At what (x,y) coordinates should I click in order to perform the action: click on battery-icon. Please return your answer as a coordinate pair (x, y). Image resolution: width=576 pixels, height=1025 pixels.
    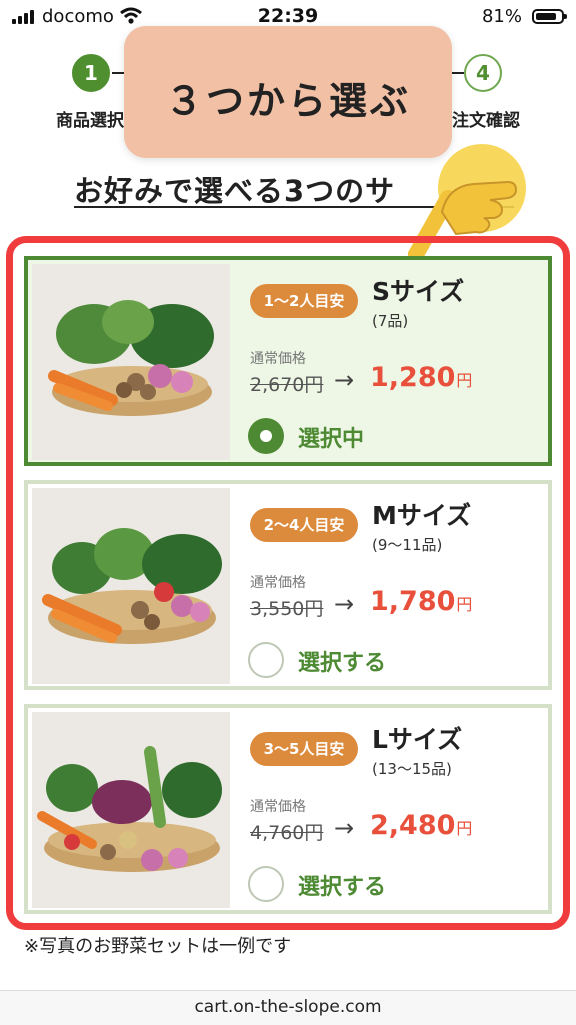
    Looking at the image, I should click on (549, 16).